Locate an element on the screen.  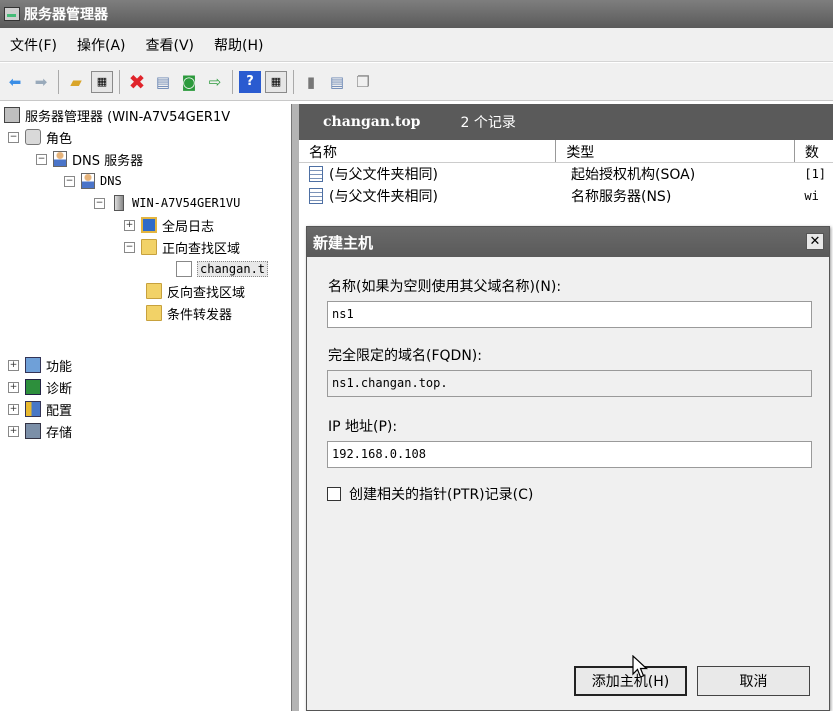
ptr-checkbox is located at coordinates (334, 494).